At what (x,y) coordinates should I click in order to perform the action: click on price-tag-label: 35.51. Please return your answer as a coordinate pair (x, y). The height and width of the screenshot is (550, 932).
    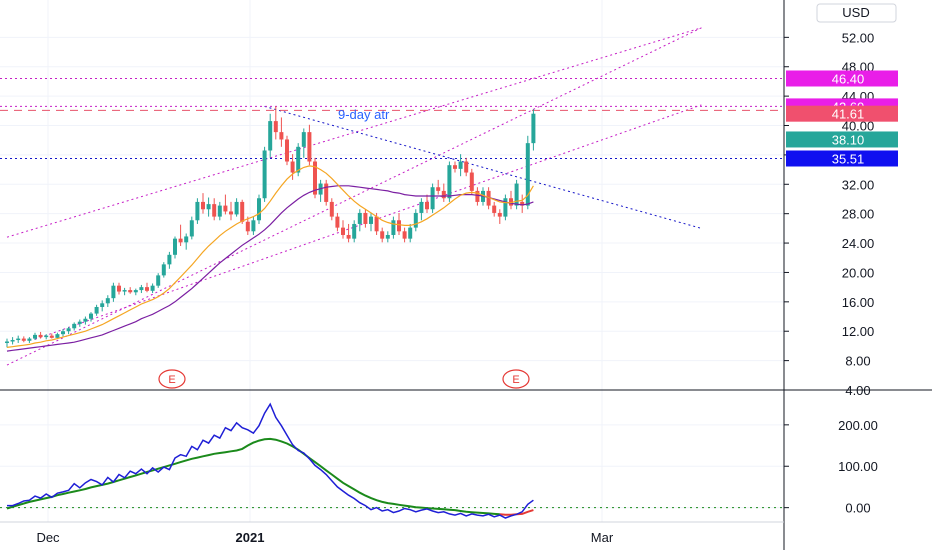
    Looking at the image, I should click on (848, 158).